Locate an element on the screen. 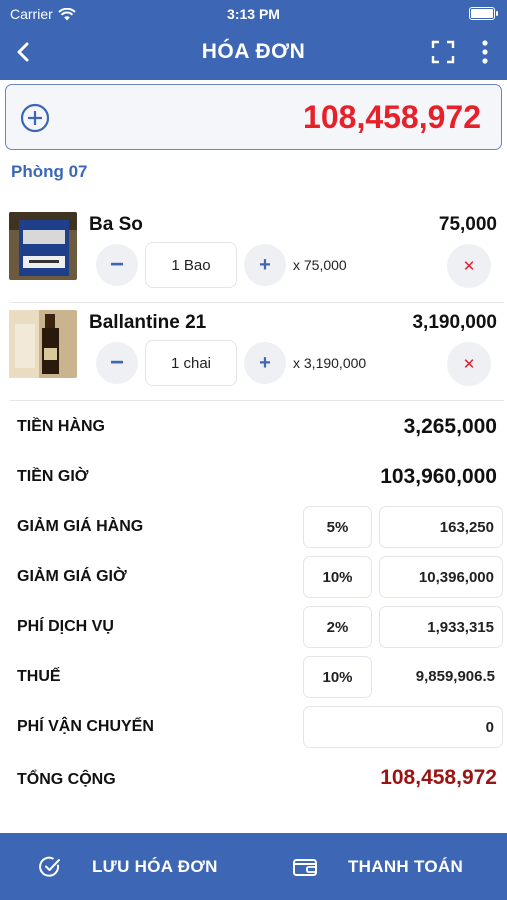  wallet-icon is located at coordinates (305, 867).